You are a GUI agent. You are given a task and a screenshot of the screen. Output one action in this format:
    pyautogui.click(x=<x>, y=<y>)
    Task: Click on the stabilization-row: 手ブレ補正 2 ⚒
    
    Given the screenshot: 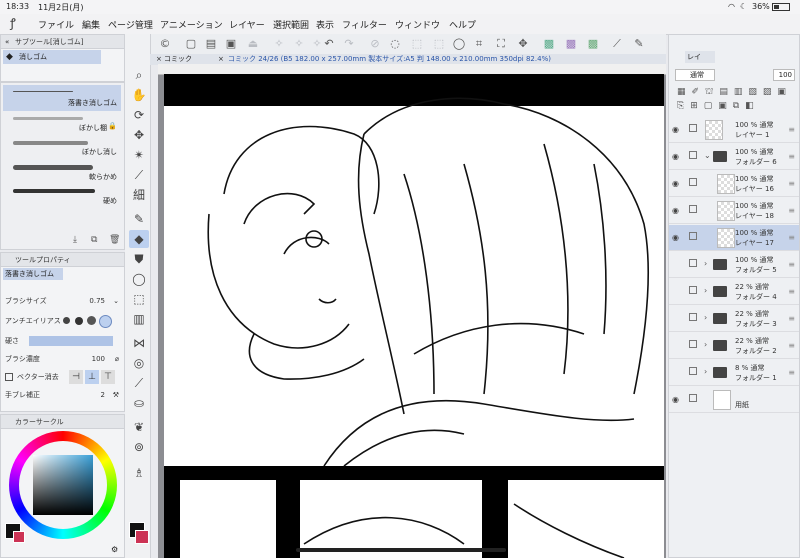 What is the action you would take?
    pyautogui.click(x=63, y=395)
    